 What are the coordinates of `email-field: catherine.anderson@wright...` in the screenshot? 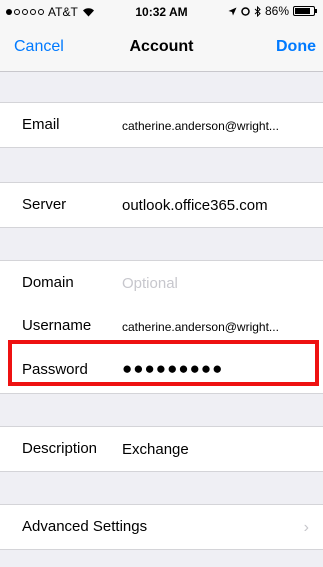 It's located at (200, 126).